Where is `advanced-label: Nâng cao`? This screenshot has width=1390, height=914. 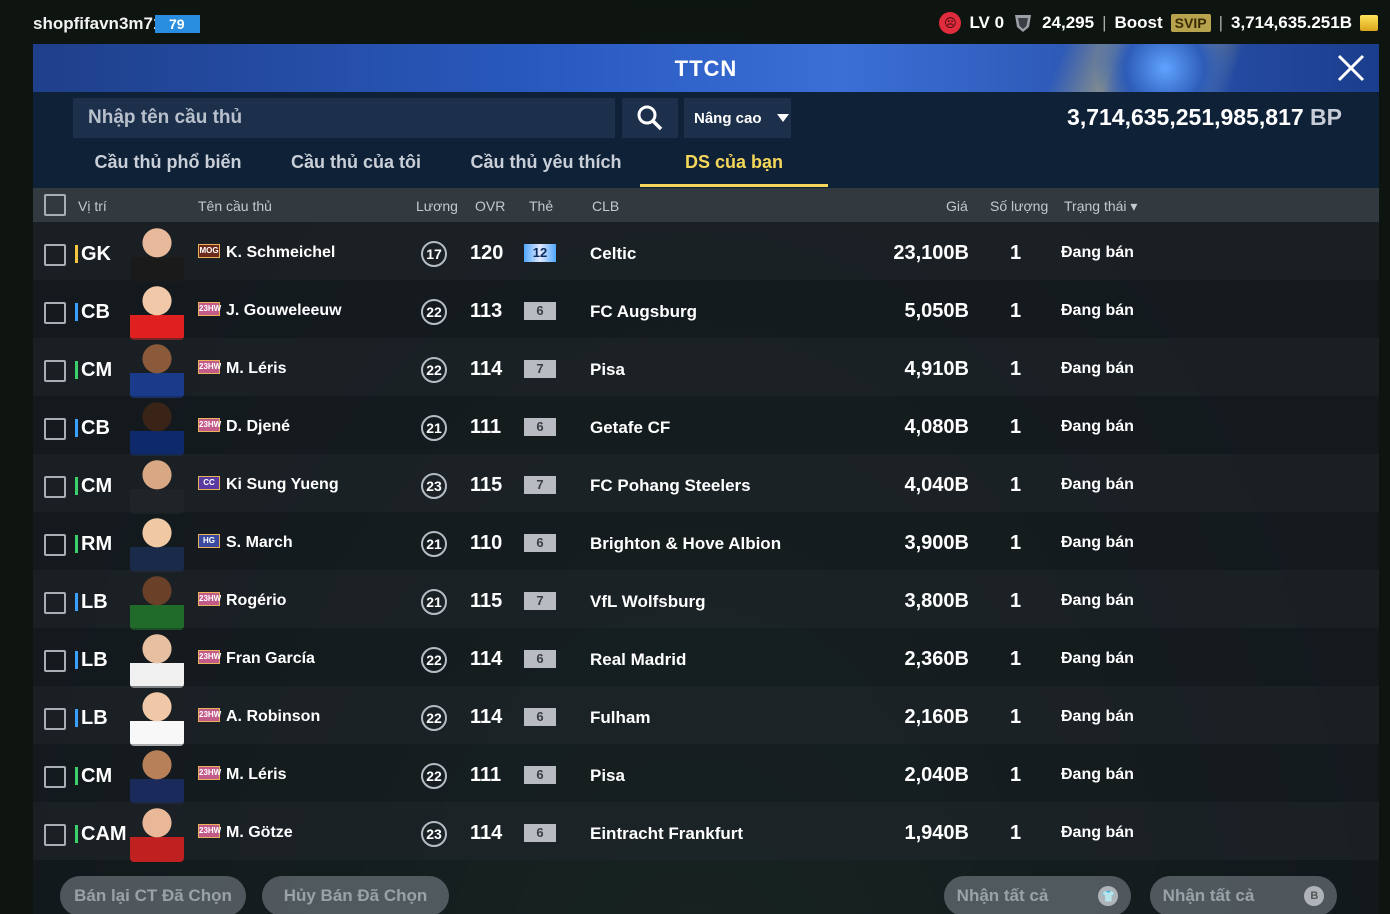
advanced-label: Nâng cao is located at coordinates (728, 118).